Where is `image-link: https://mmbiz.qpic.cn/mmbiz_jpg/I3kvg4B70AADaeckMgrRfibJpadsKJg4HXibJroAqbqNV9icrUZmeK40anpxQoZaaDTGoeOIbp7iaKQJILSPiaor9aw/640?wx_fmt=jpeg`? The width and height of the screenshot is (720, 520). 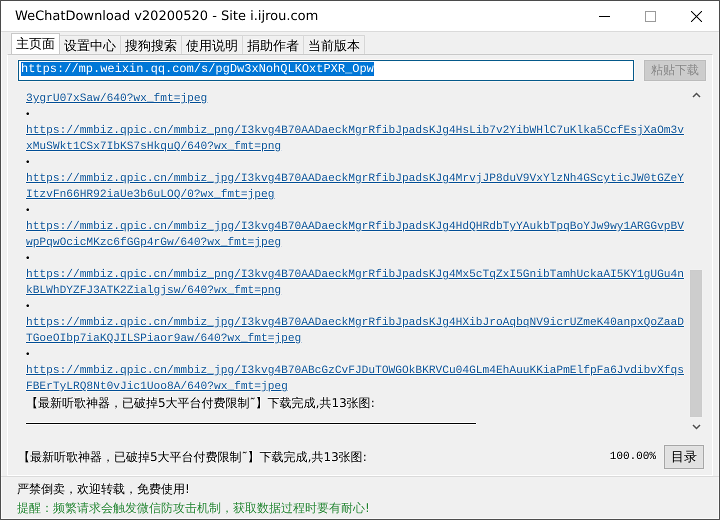 image-link: https://mmbiz.qpic.cn/mmbiz_jpg/I3kvg4B70AADaeckMgrRfibJpadsKJg4HXibJroAqbqNV9icrUZmeK40anpxQoZaaDTGoeOIbp7iaKQJILSPiaor9aw/640?wx_fmt=jpeg is located at coordinates (355, 331).